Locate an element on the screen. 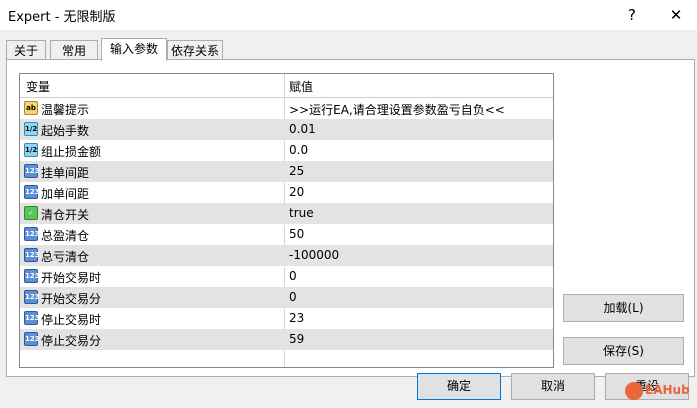  param-value: 23 is located at coordinates (296, 318).